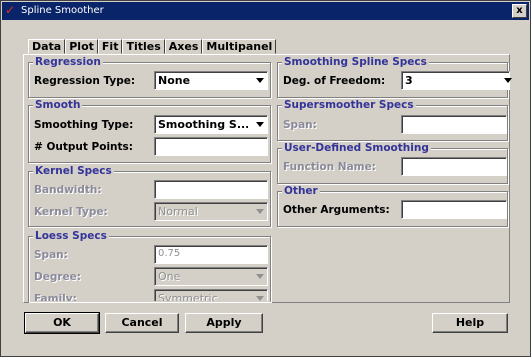 The width and height of the screenshot is (531, 357). What do you see at coordinates (301, 191) in the screenshot?
I see `other-group-title: Other` at bounding box center [301, 191].